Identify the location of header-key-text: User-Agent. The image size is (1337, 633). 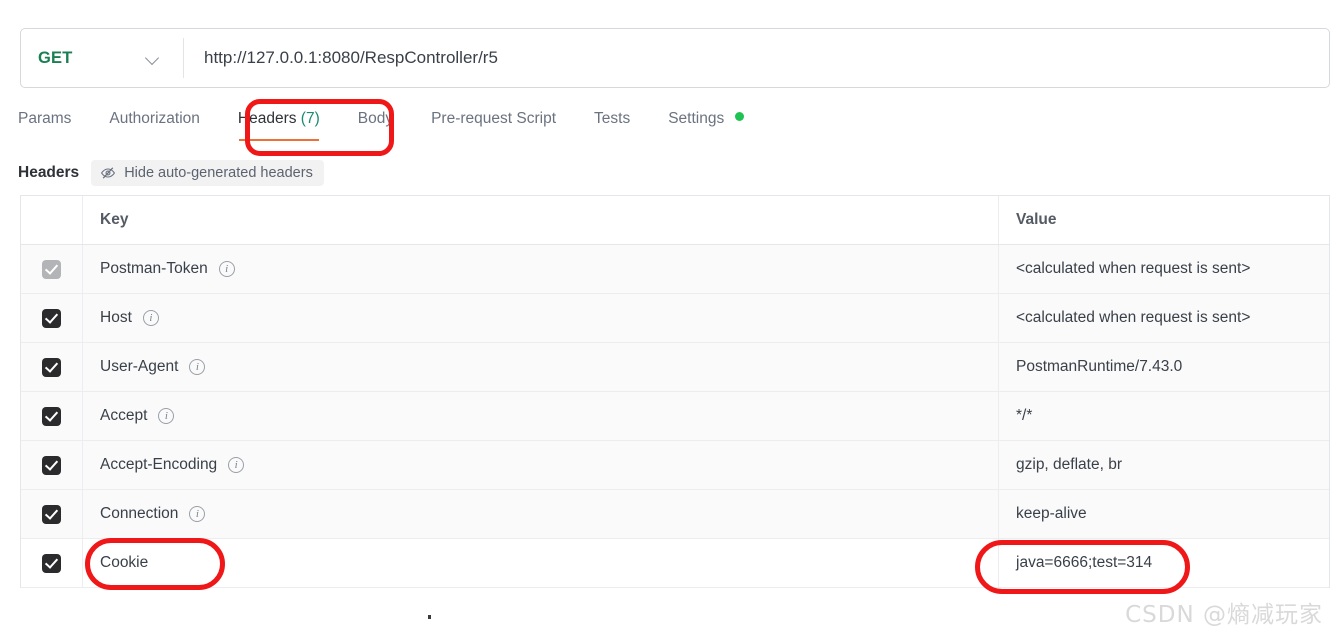
(139, 366).